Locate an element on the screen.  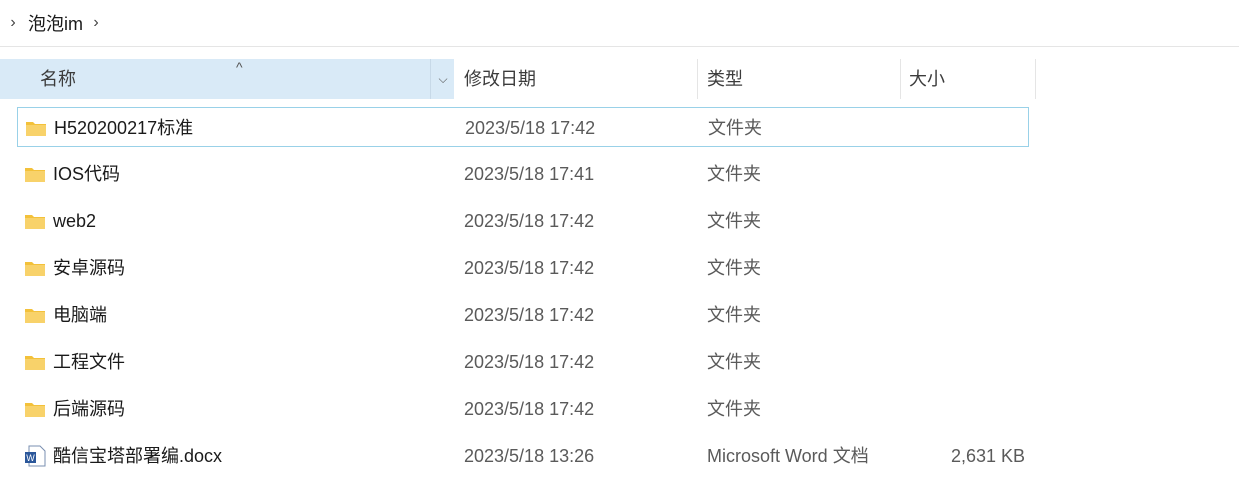
sort-ascending-icon: ^ is located at coordinates (239, 67).